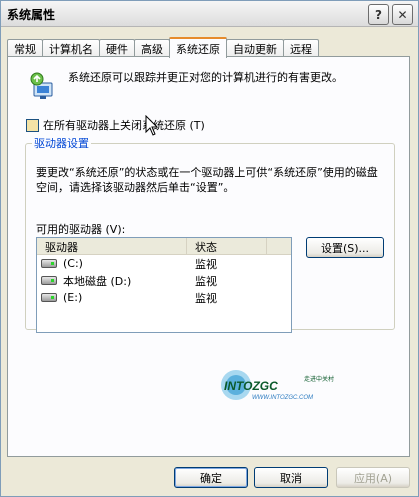 Image resolution: width=419 pixels, height=497 pixels. Describe the element at coordinates (73, 297) in the screenshot. I see `drive-name: (E:)` at that location.